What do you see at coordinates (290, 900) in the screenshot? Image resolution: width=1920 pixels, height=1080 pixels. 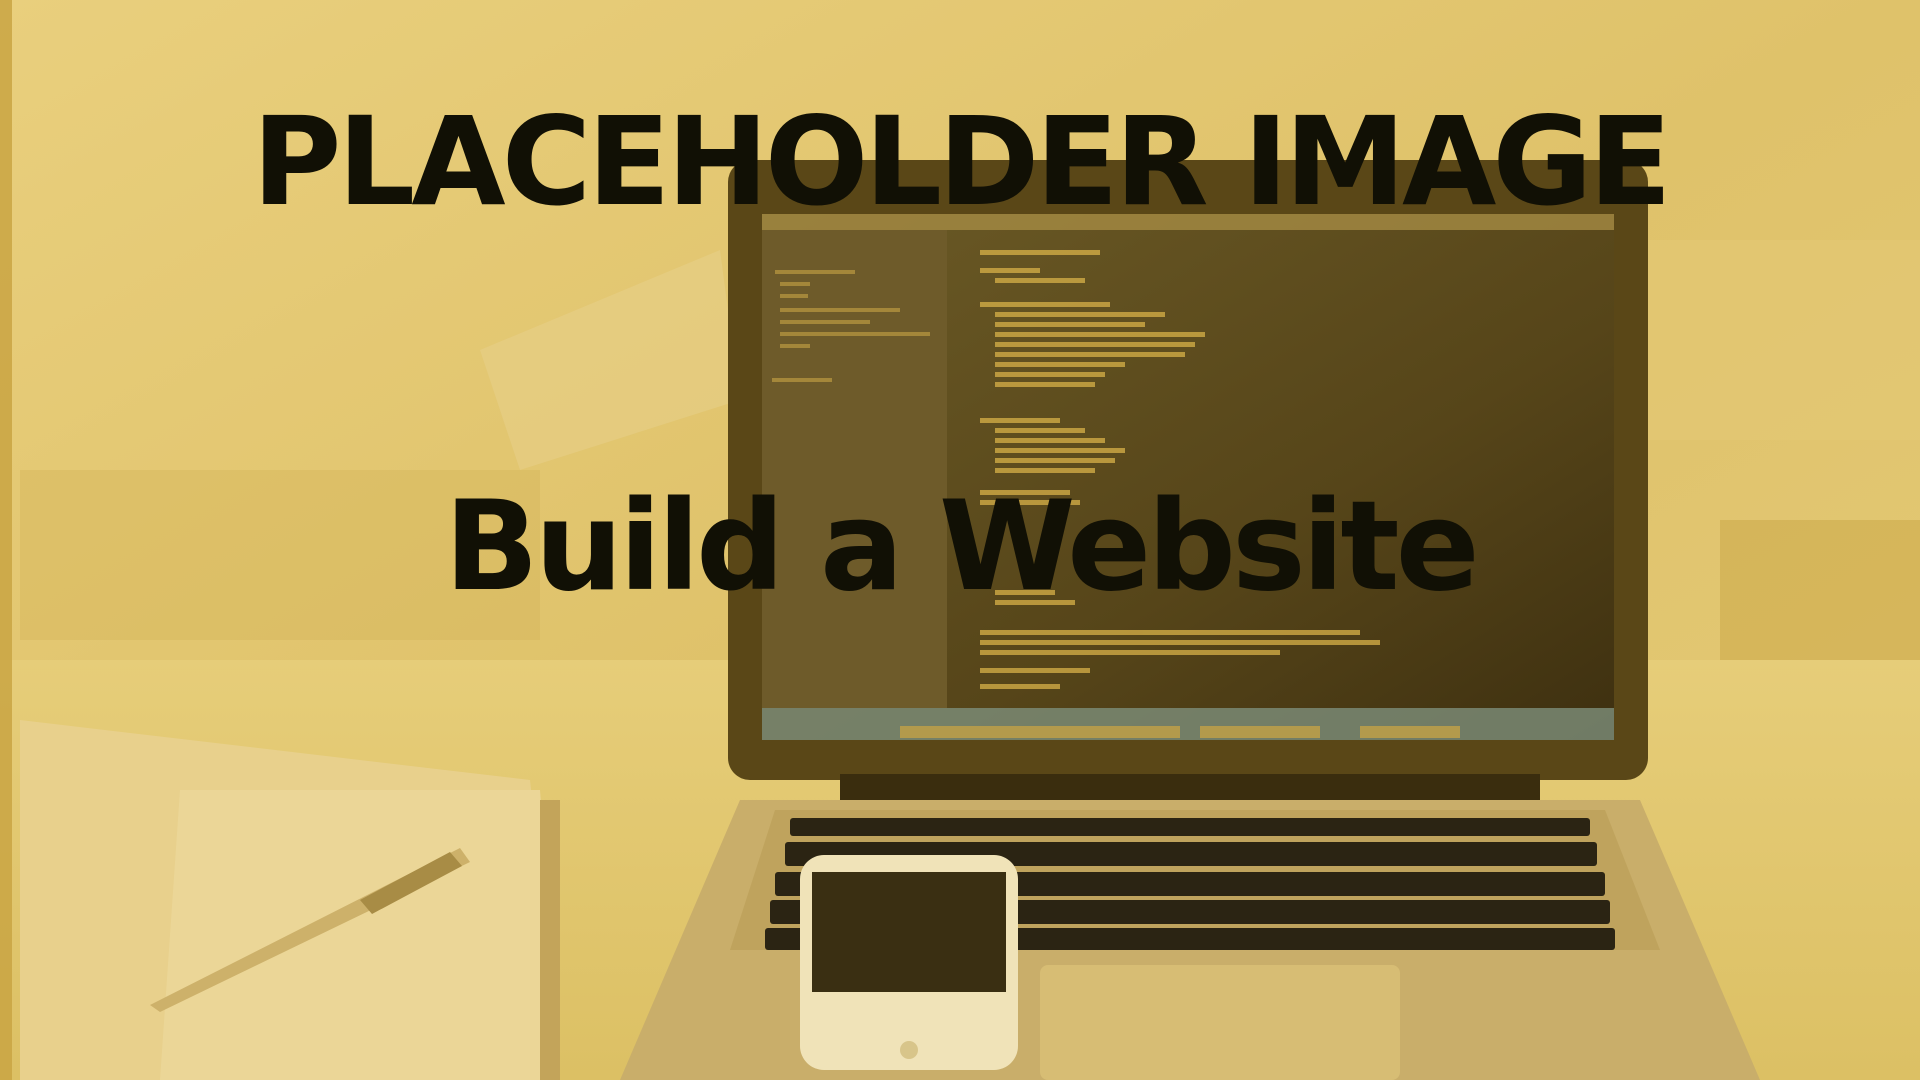 I see `notebook-icon` at bounding box center [290, 900].